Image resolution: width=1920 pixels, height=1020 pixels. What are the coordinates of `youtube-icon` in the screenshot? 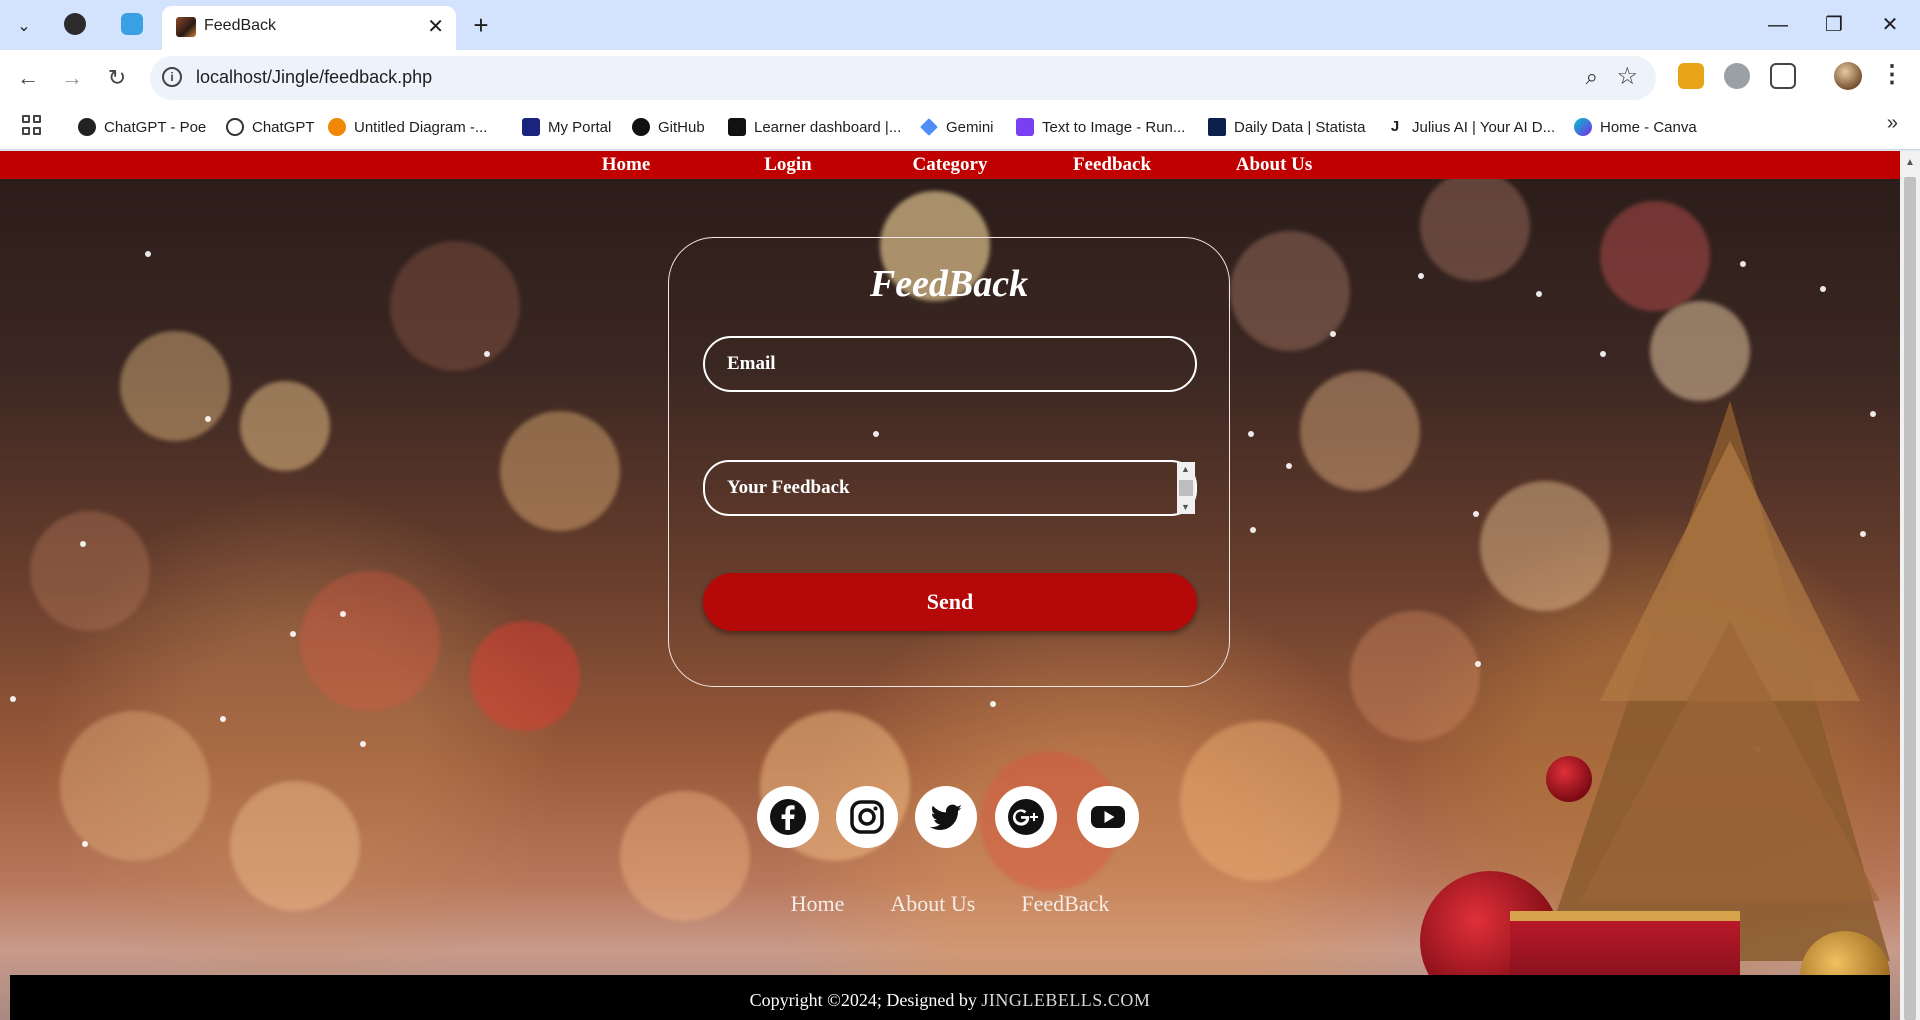 It's located at (1108, 817).